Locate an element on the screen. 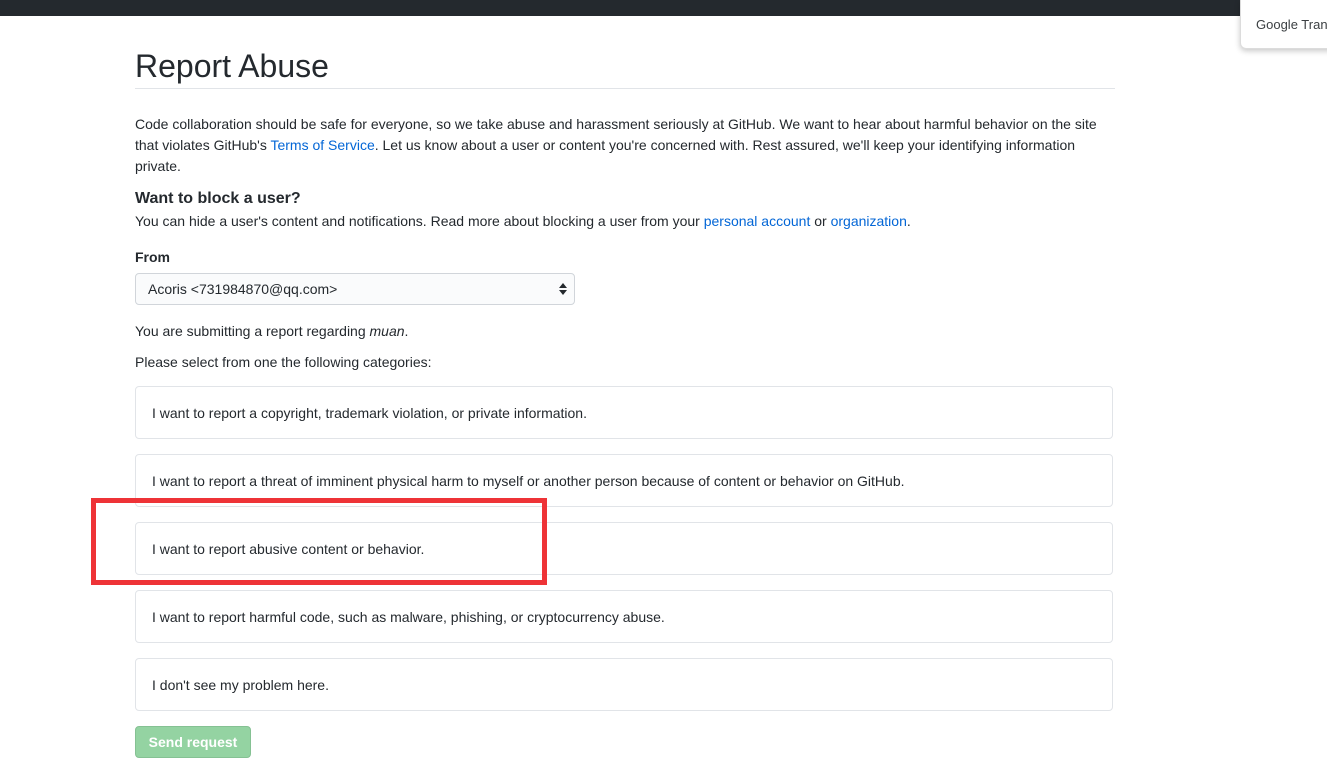 This screenshot has width=1327, height=777. reported-username: muan is located at coordinates (387, 331).